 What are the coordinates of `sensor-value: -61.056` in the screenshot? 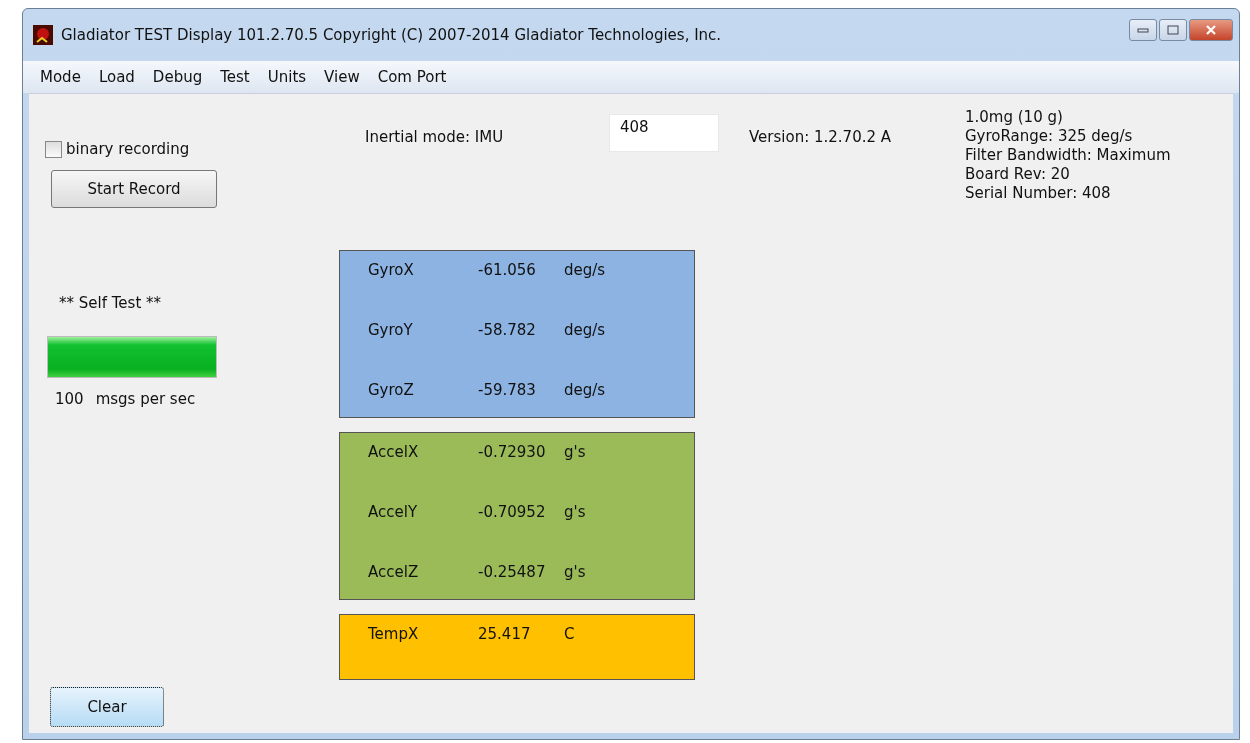 It's located at (507, 270).